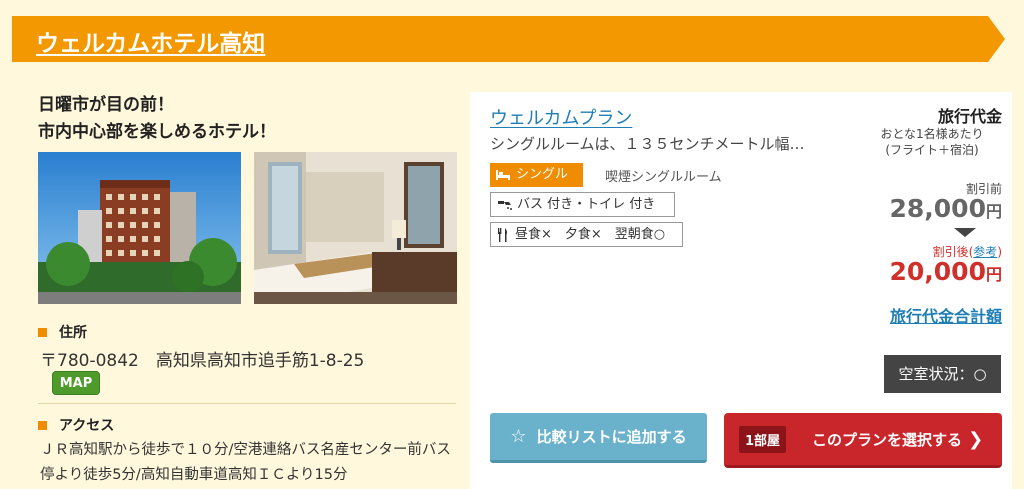 This screenshot has width=1024, height=489. What do you see at coordinates (611, 437) in the screenshot?
I see `compare-button-label: 比較リストに追加する` at bounding box center [611, 437].